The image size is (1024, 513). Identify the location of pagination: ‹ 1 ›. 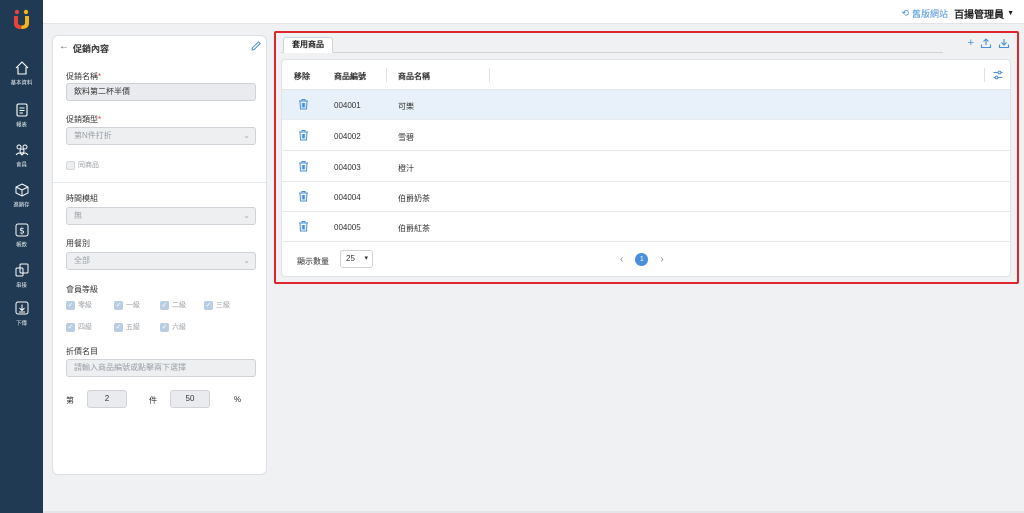
(642, 259).